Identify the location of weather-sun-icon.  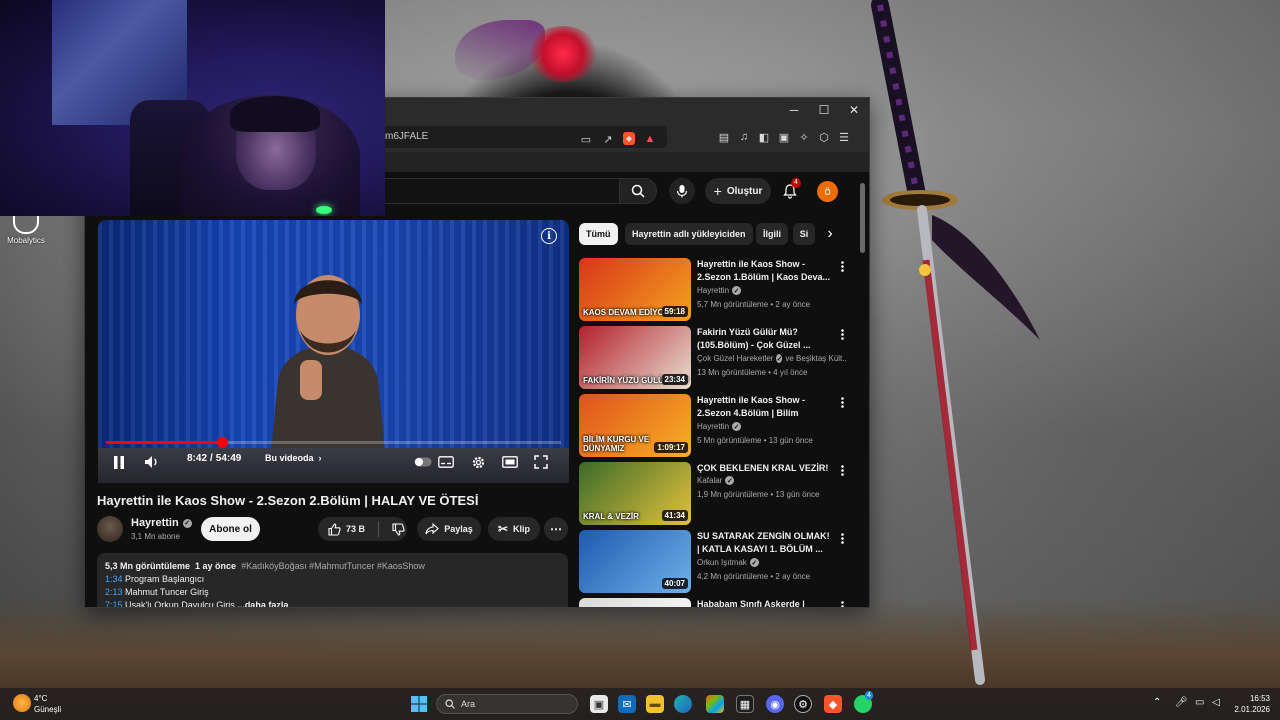
(22, 703).